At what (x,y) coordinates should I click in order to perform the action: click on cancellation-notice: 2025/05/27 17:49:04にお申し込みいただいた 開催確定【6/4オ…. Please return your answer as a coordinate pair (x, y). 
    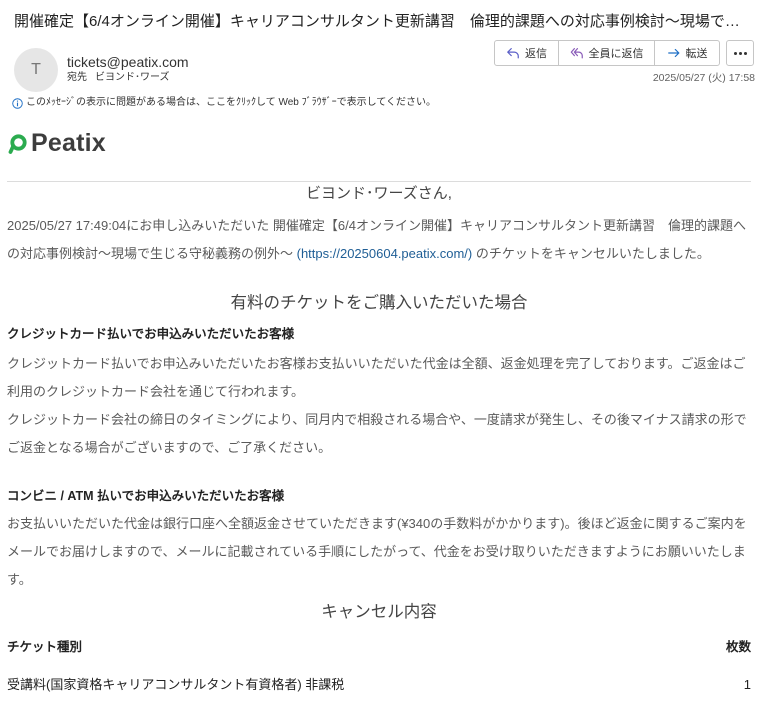
    Looking at the image, I should click on (379, 240).